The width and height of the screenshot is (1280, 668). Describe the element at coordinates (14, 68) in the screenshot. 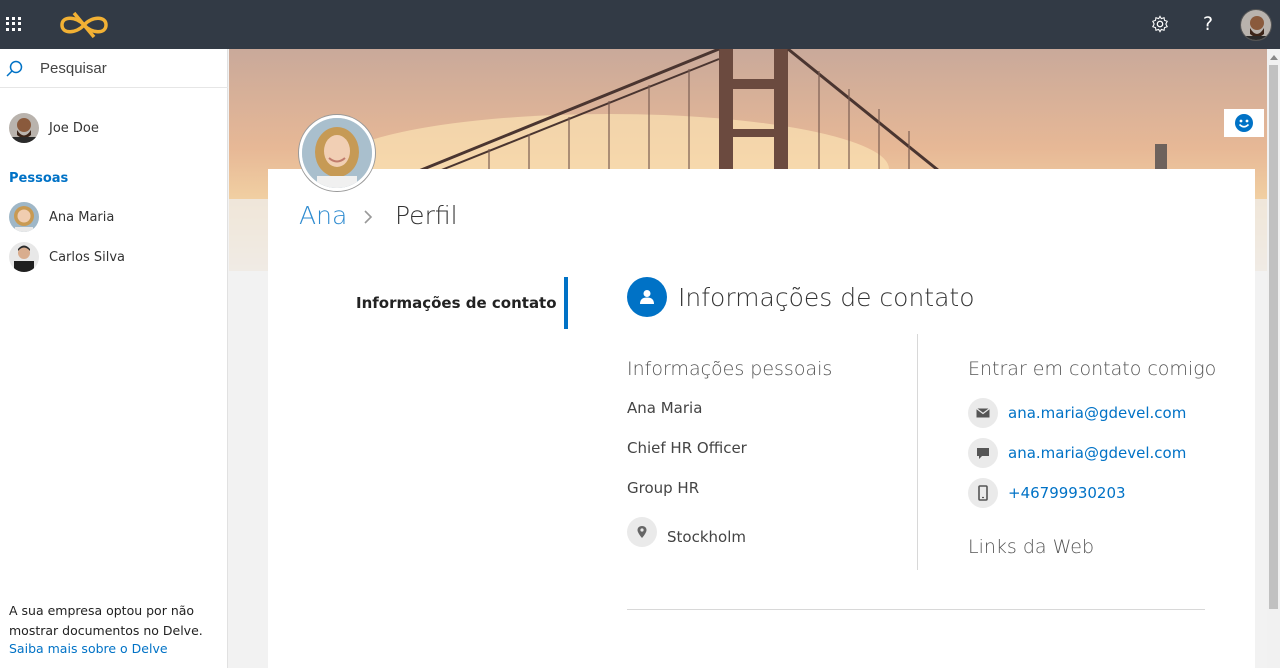

I see `search-icon` at that location.